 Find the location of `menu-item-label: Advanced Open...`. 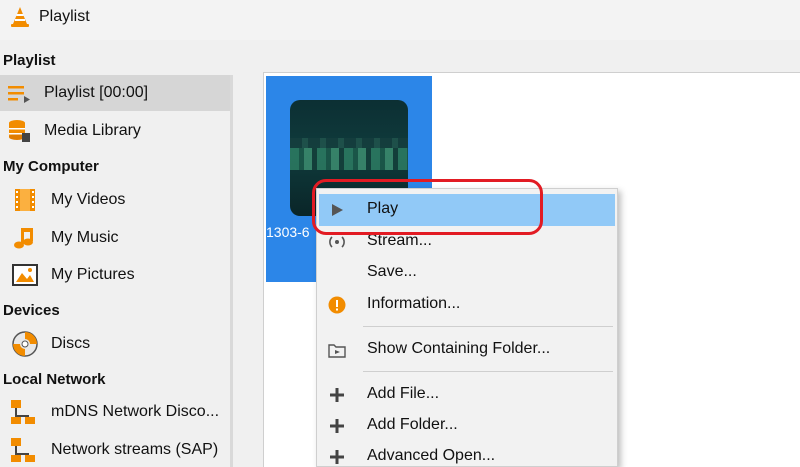

menu-item-label: Advanced Open... is located at coordinates (431, 455).